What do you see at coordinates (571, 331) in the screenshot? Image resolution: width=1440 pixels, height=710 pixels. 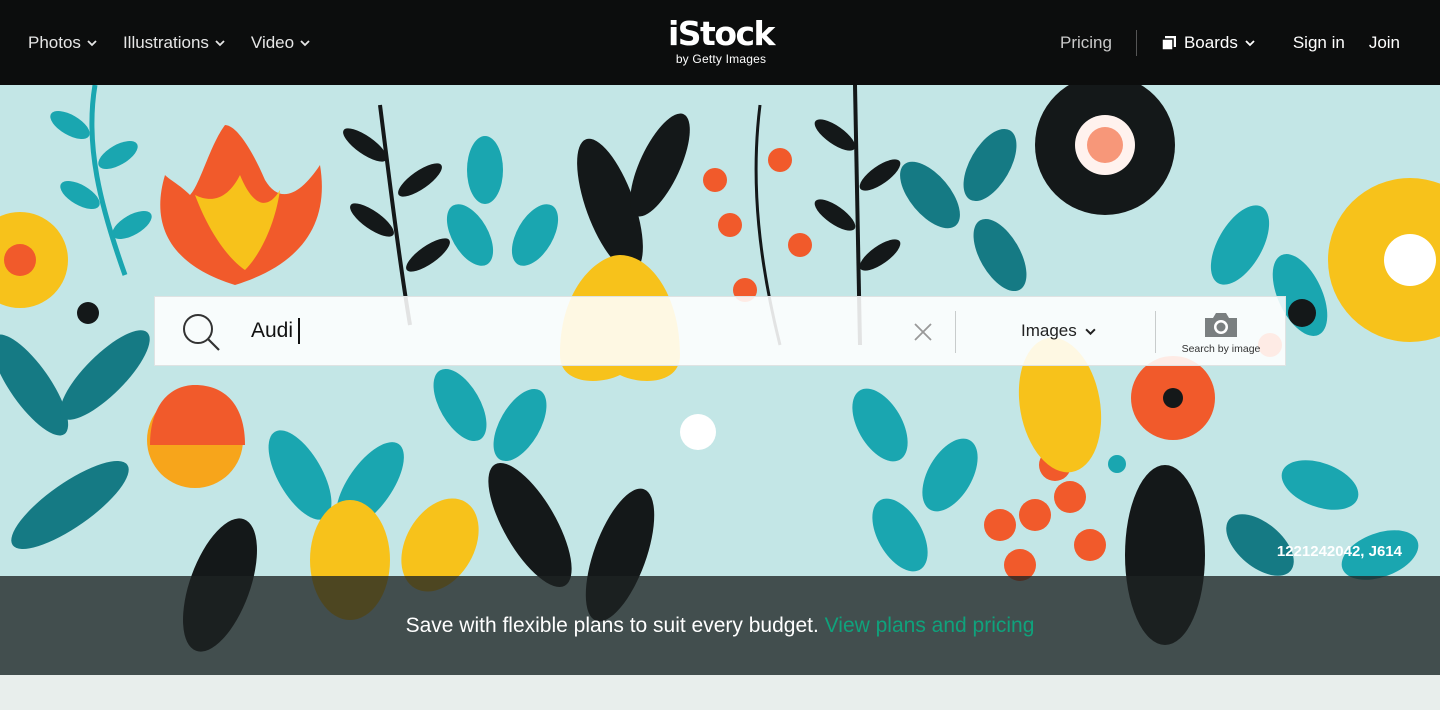 I see `search-input` at bounding box center [571, 331].